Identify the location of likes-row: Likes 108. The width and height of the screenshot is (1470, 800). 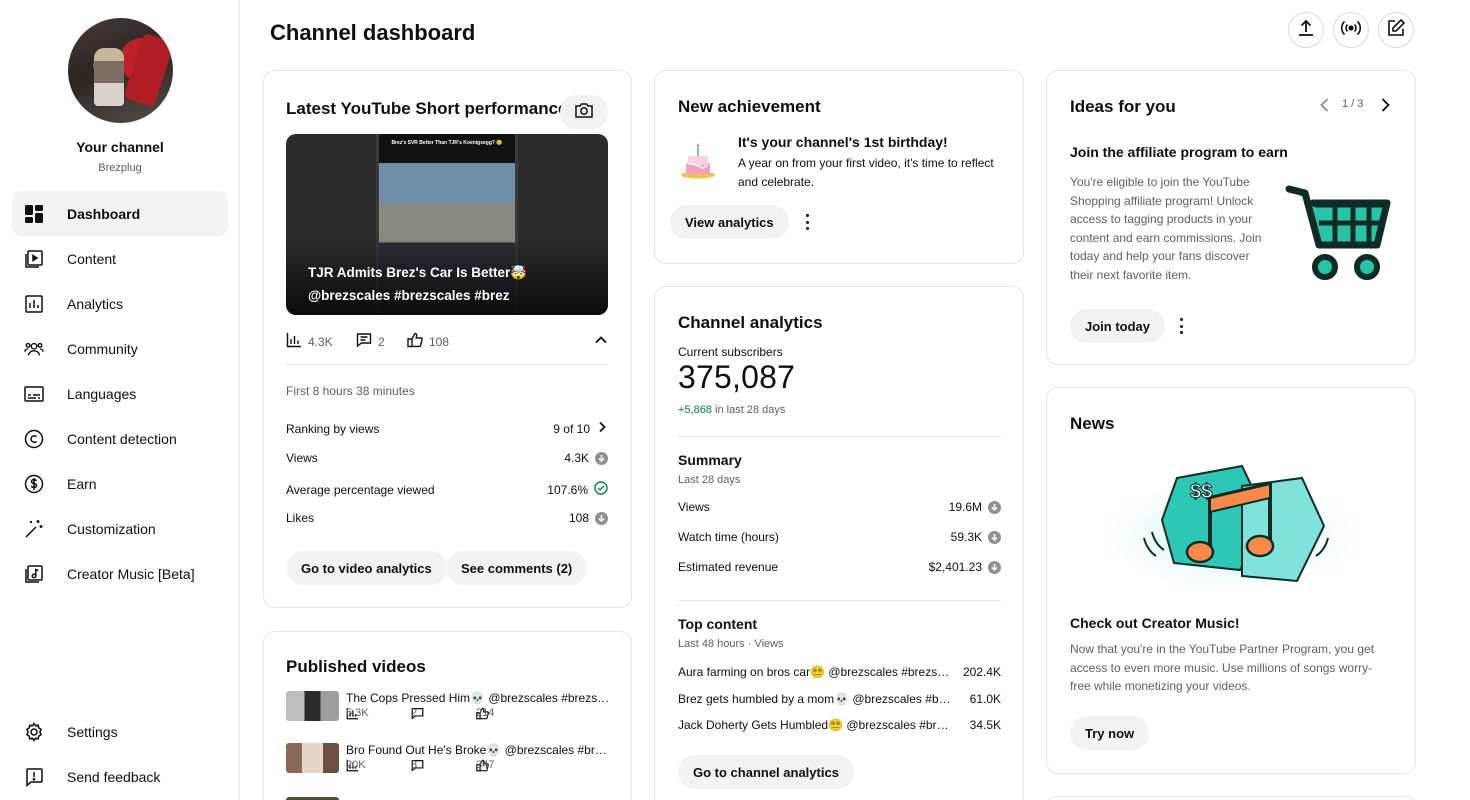
(447, 518).